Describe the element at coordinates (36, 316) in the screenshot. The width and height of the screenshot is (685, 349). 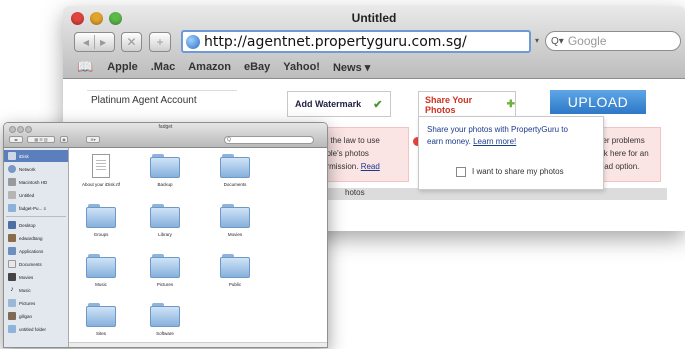
I see `sidebar-item-gillgan: gillgan` at that location.